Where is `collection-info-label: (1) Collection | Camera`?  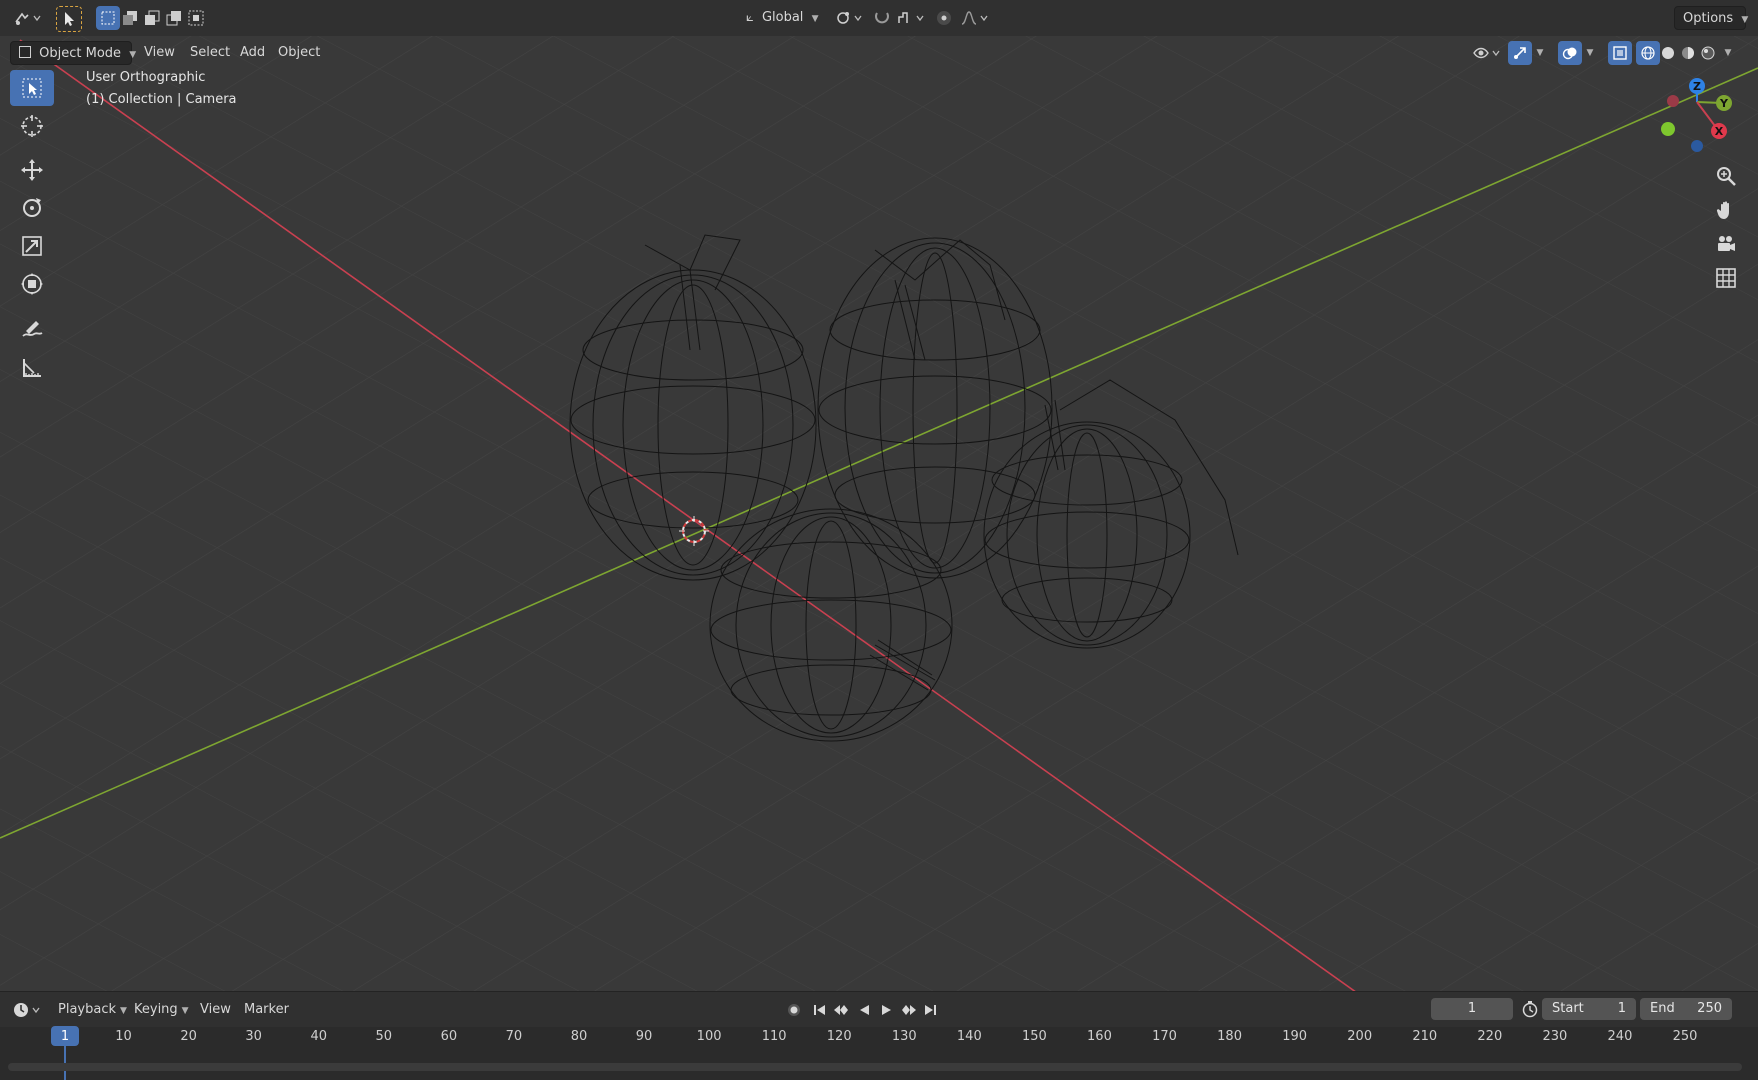 collection-info-label: (1) Collection | Camera is located at coordinates (161, 99).